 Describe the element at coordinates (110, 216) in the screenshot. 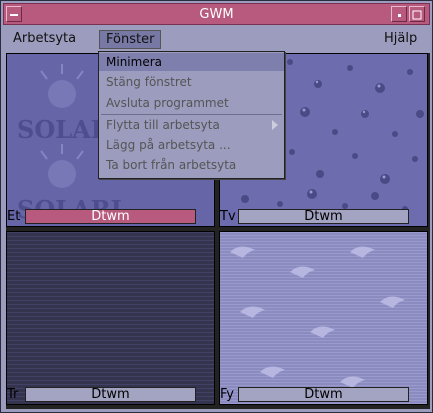

I see `pane-1-name: Dtwm` at that location.